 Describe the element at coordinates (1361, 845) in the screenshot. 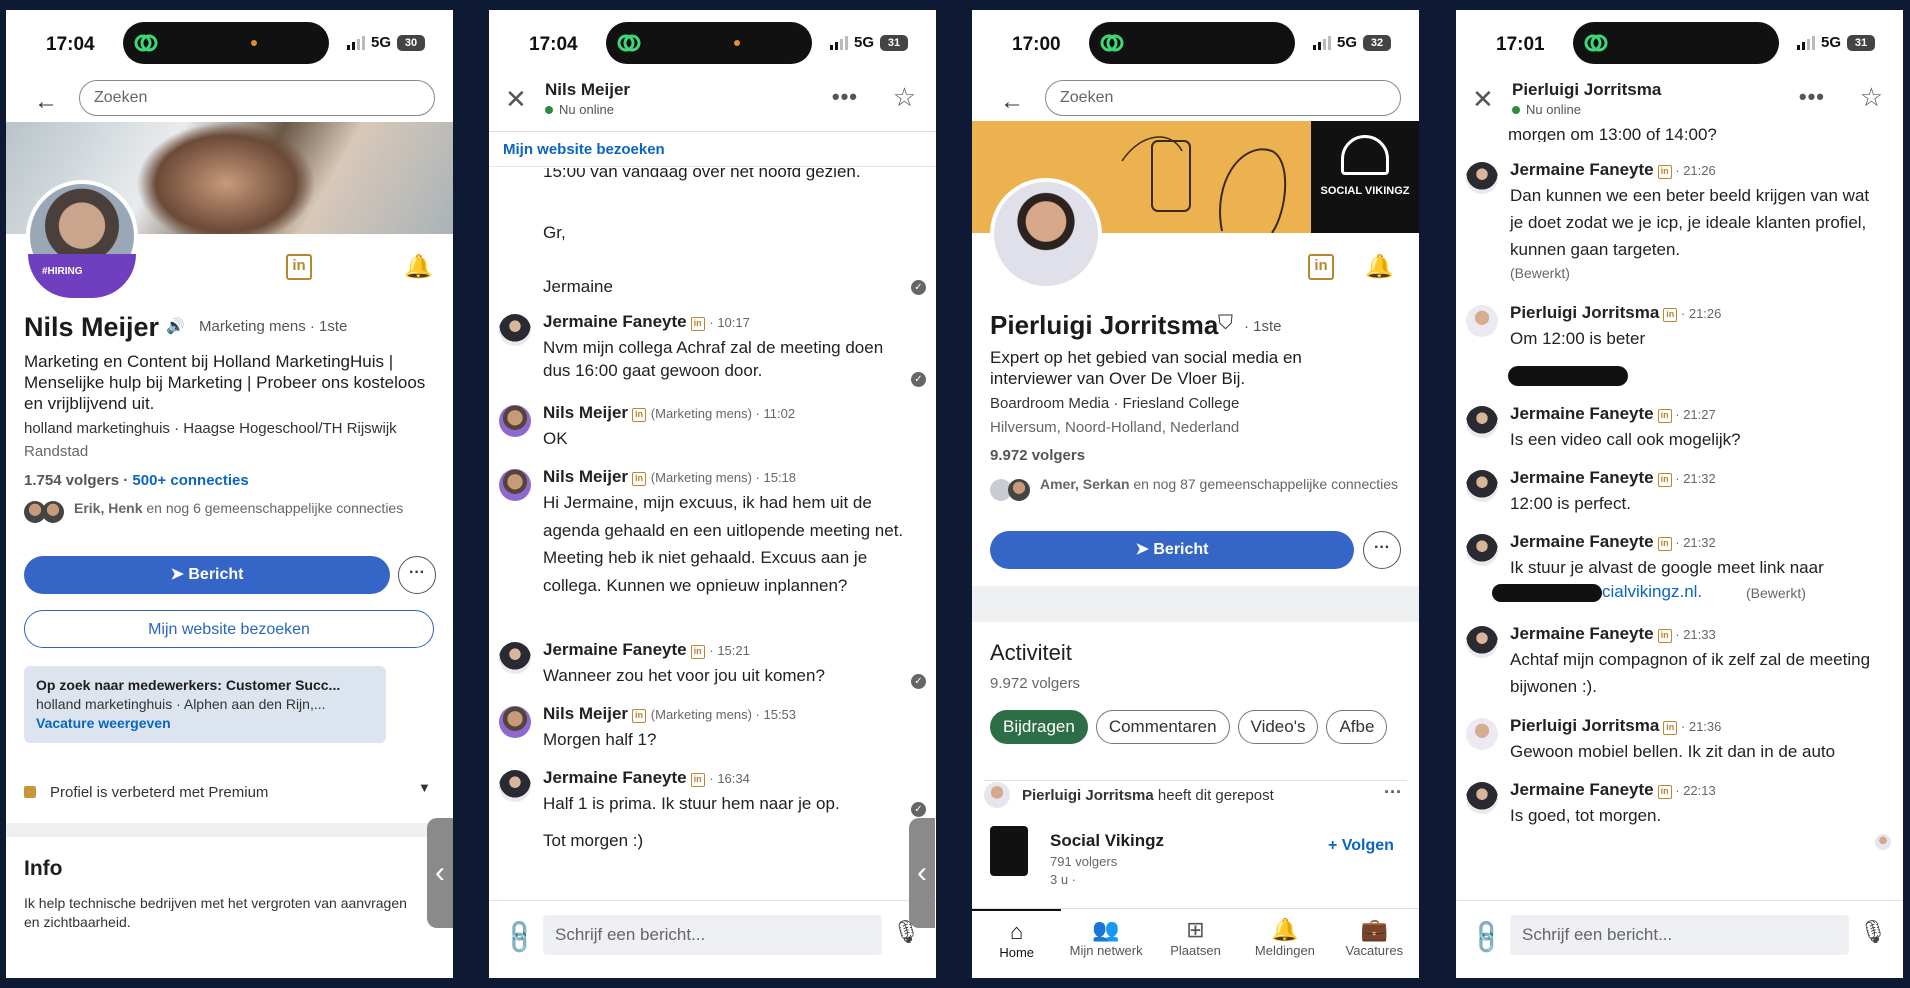

I see `follow-button: + Volgen` at that location.